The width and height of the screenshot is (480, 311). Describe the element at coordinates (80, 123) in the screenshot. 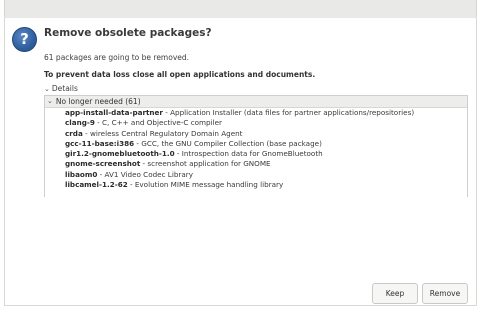

I see `package-name: clang-9` at that location.